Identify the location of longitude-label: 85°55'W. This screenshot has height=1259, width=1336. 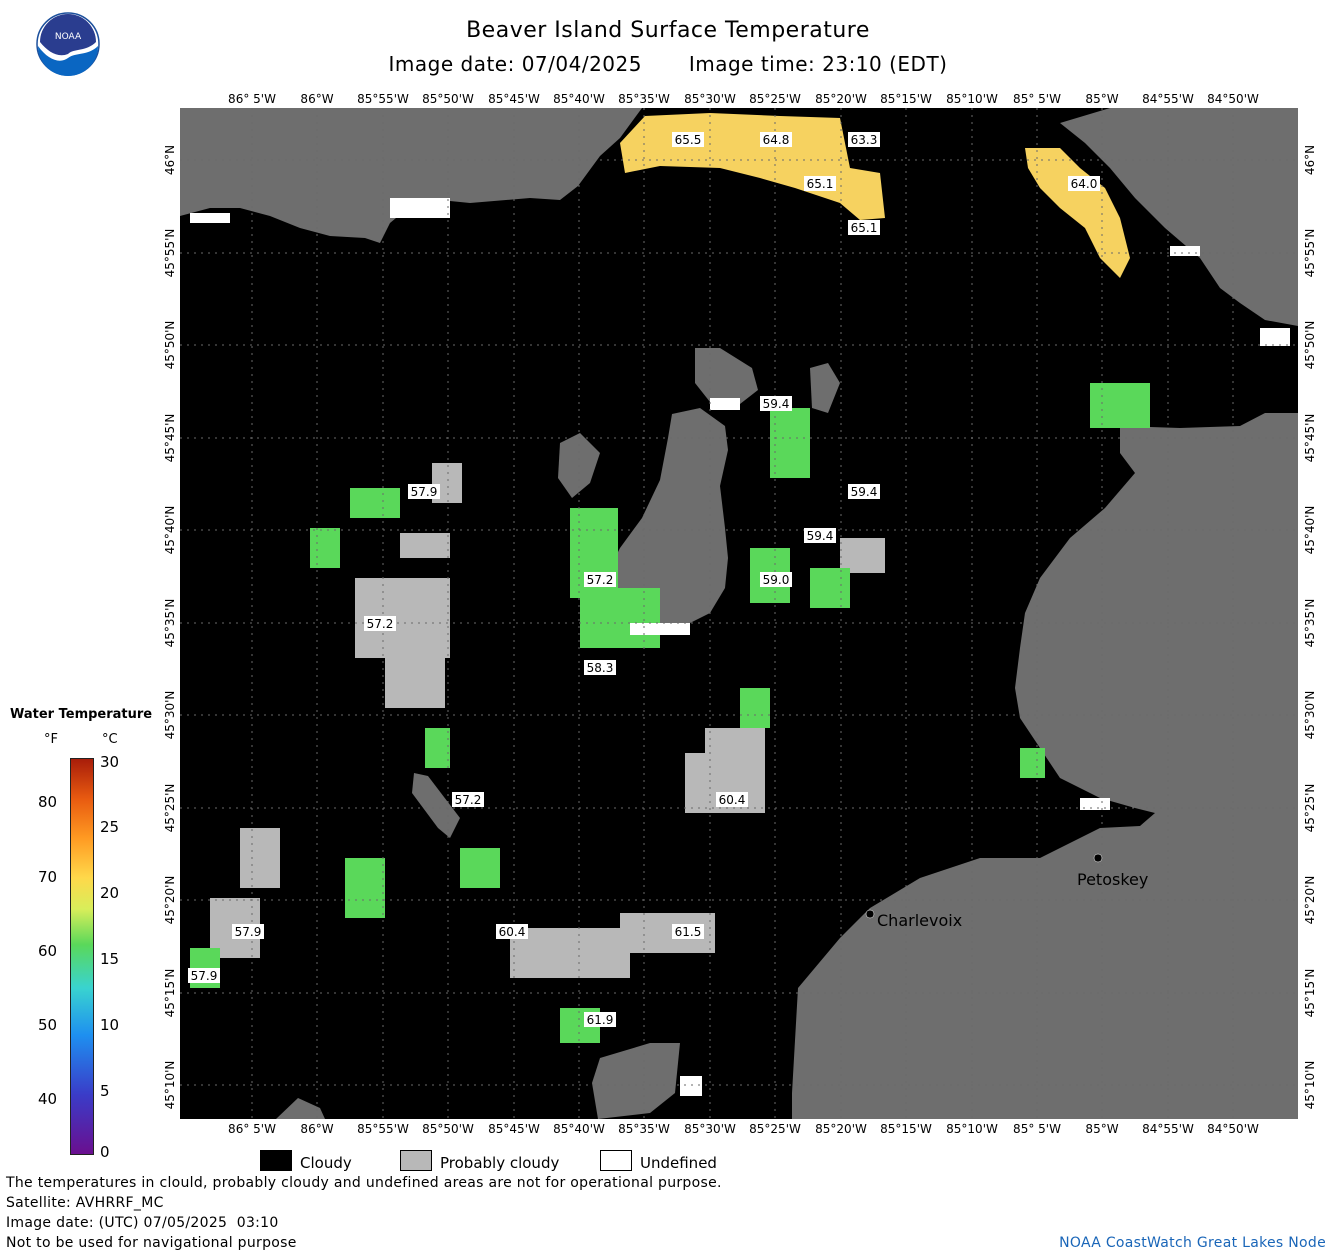
(383, 1129).